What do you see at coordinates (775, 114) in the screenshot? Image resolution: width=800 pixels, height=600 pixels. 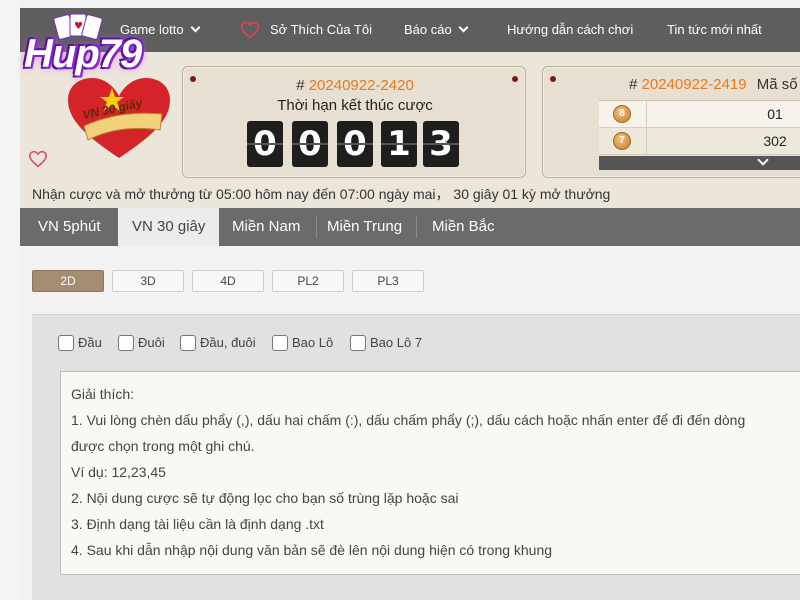 I see `result-value: 01` at bounding box center [775, 114].